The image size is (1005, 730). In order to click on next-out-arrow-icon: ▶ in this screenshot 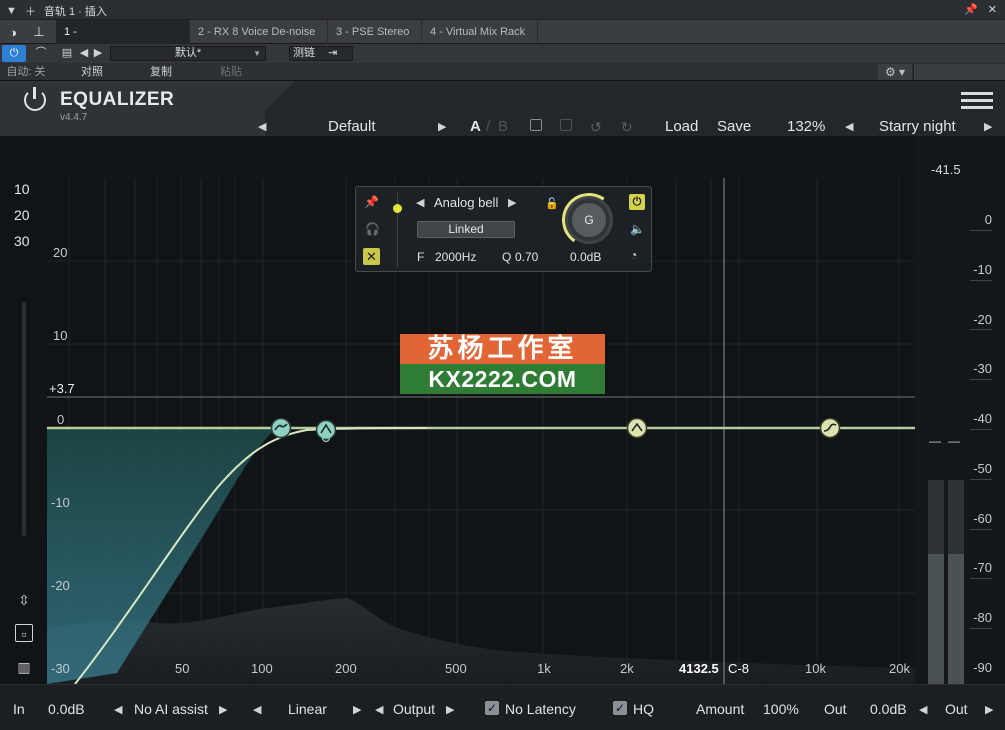, I will do `click(989, 709)`.